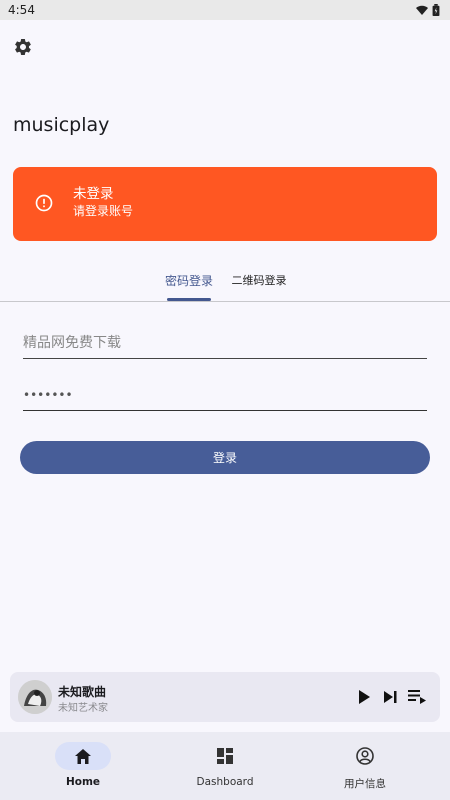 This screenshot has width=450, height=800. What do you see at coordinates (83, 708) in the screenshot?
I see `song-artist: 未知艺术家` at bounding box center [83, 708].